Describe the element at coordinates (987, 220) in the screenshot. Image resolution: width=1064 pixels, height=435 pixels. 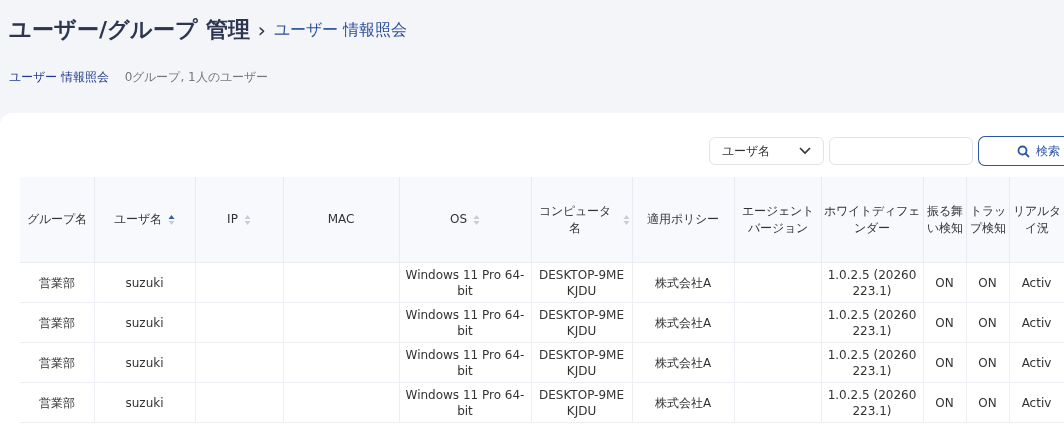
I see `column-header: トラップ検知` at that location.